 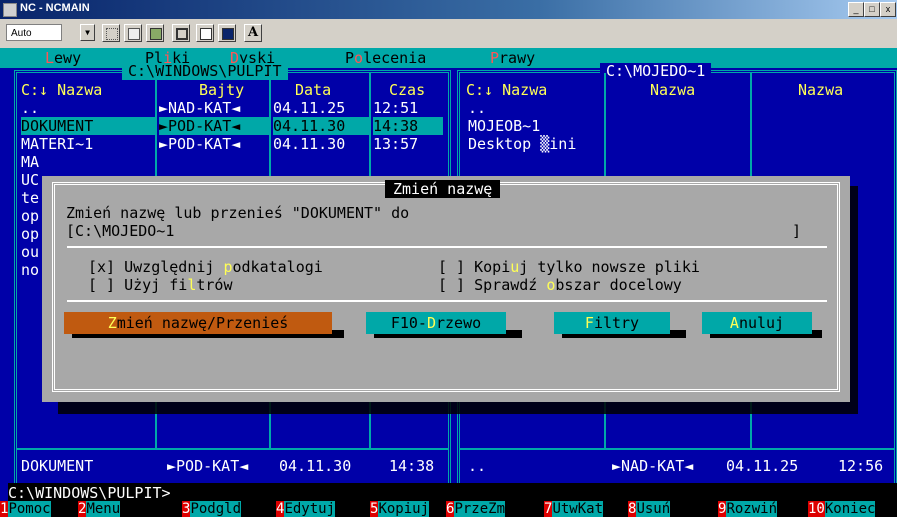 I want to click on menu-right: Prawy, so click(x=512, y=58).